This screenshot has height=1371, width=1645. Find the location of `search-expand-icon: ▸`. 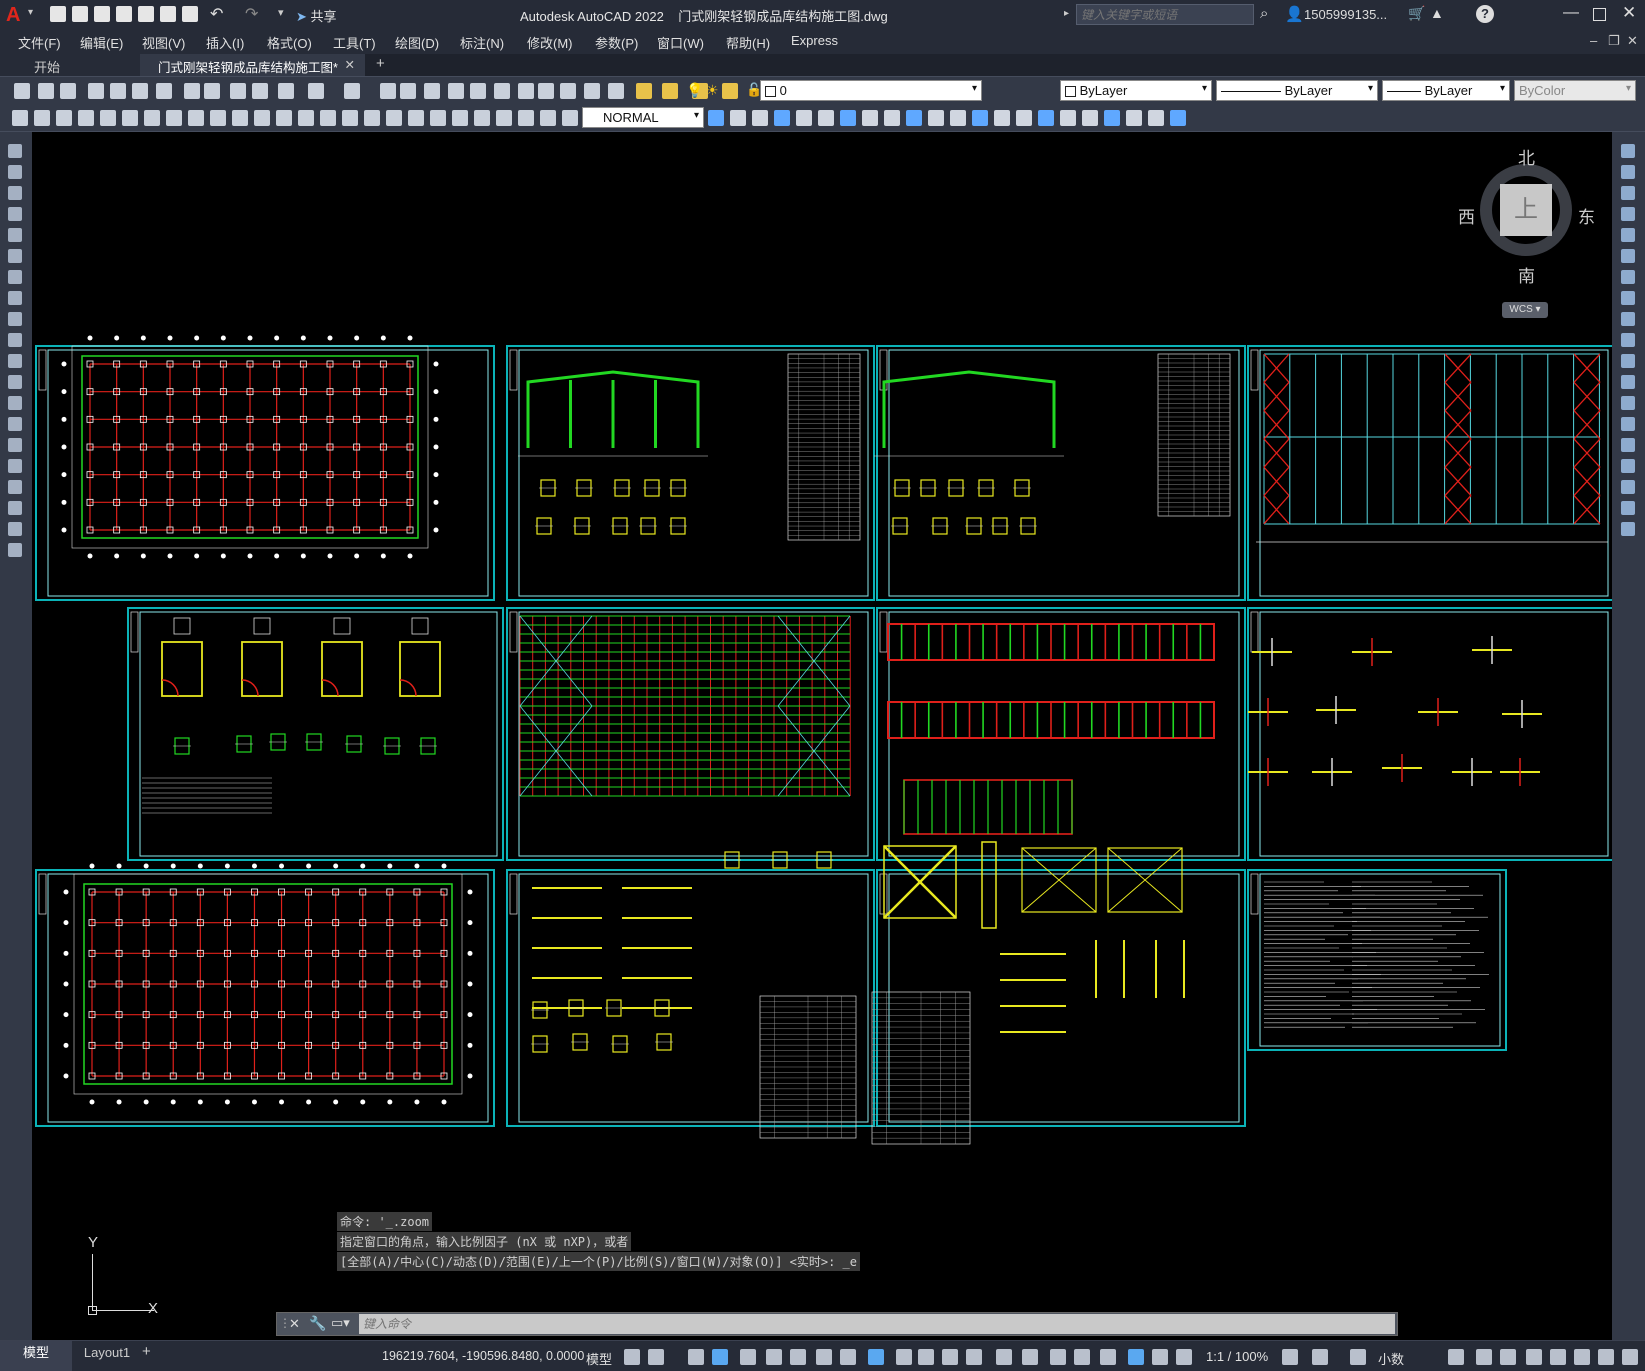

search-expand-icon: ▸ is located at coordinates (1066, 13).